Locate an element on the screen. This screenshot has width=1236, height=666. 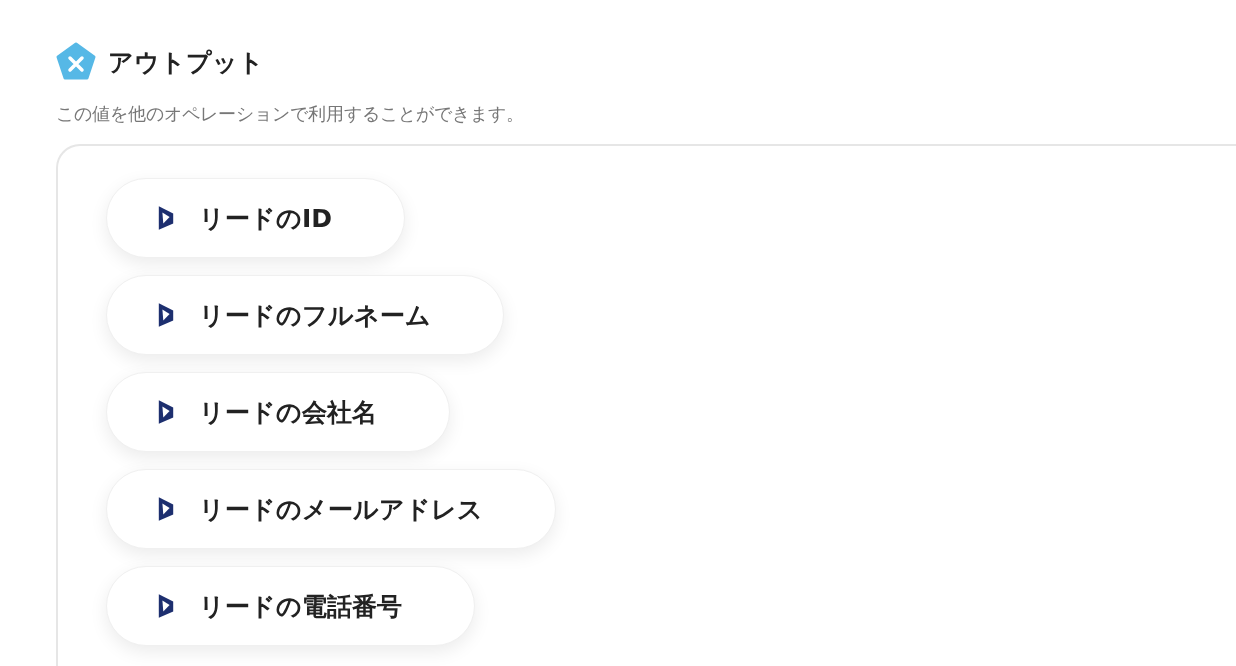
output-chip: リードのID is located at coordinates (256, 218).